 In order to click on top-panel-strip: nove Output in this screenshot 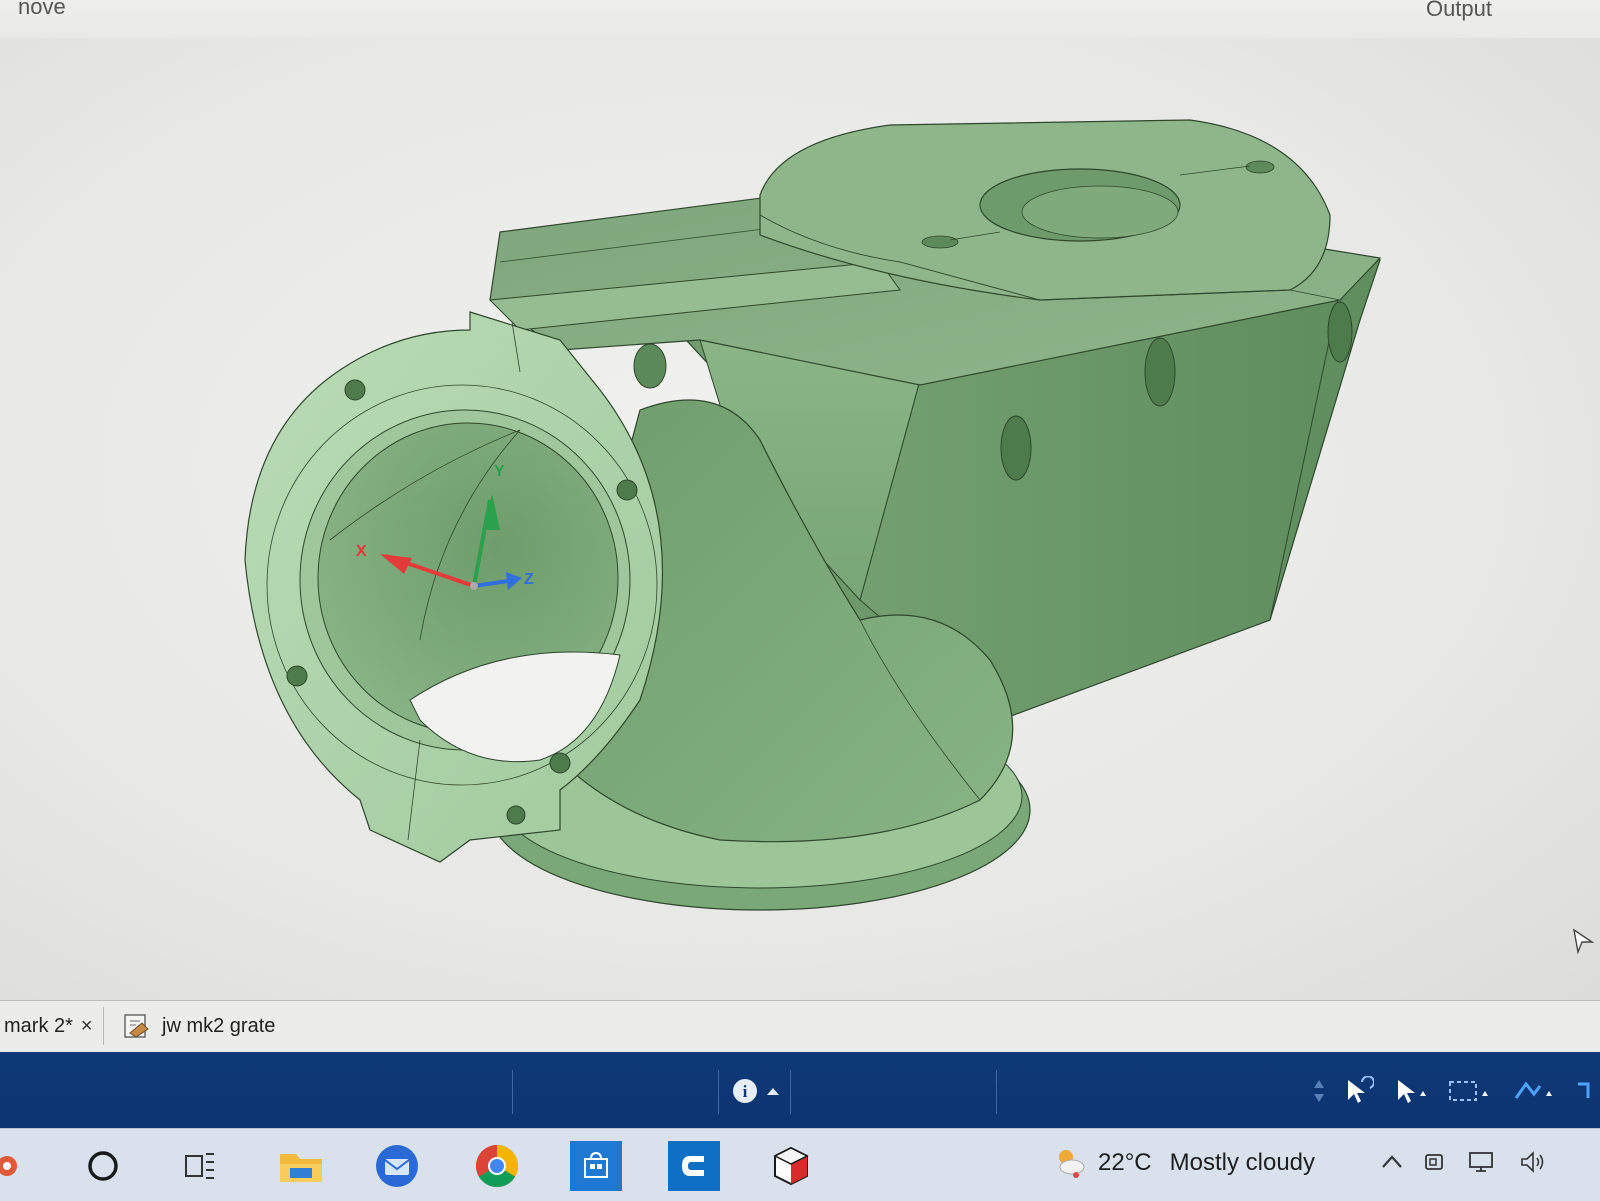, I will do `click(800, 19)`.